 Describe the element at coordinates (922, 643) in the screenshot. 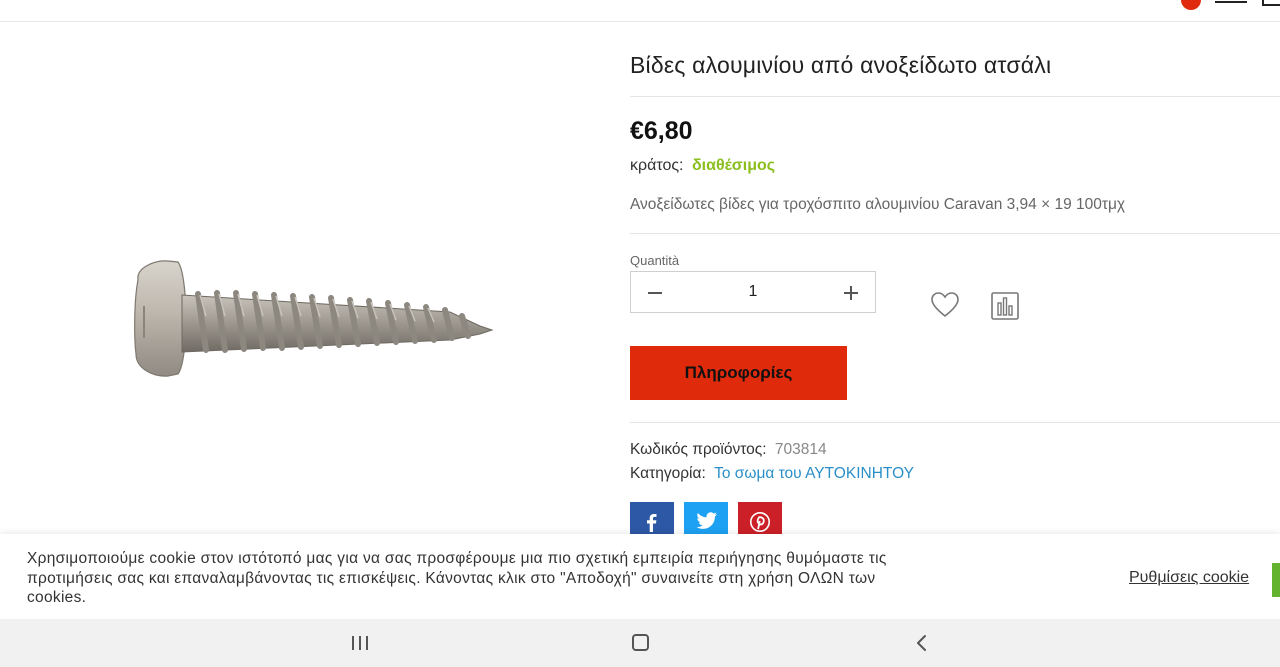

I see `back-icon` at that location.